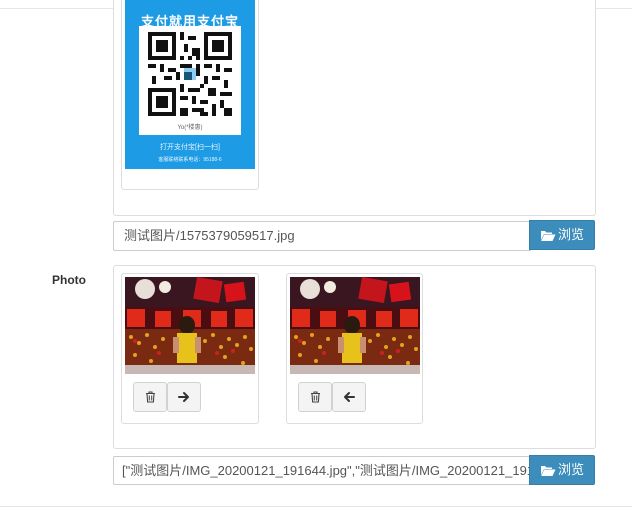 The width and height of the screenshot is (632, 509). Describe the element at coordinates (190, 74) in the screenshot. I see `qr-code-icon` at that location.